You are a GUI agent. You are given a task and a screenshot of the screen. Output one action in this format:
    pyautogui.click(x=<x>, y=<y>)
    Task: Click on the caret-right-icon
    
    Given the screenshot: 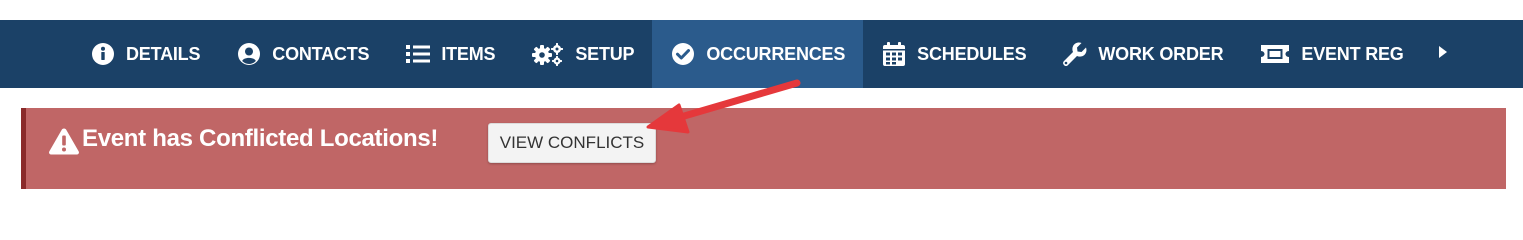 What is the action you would take?
    pyautogui.click(x=1443, y=54)
    